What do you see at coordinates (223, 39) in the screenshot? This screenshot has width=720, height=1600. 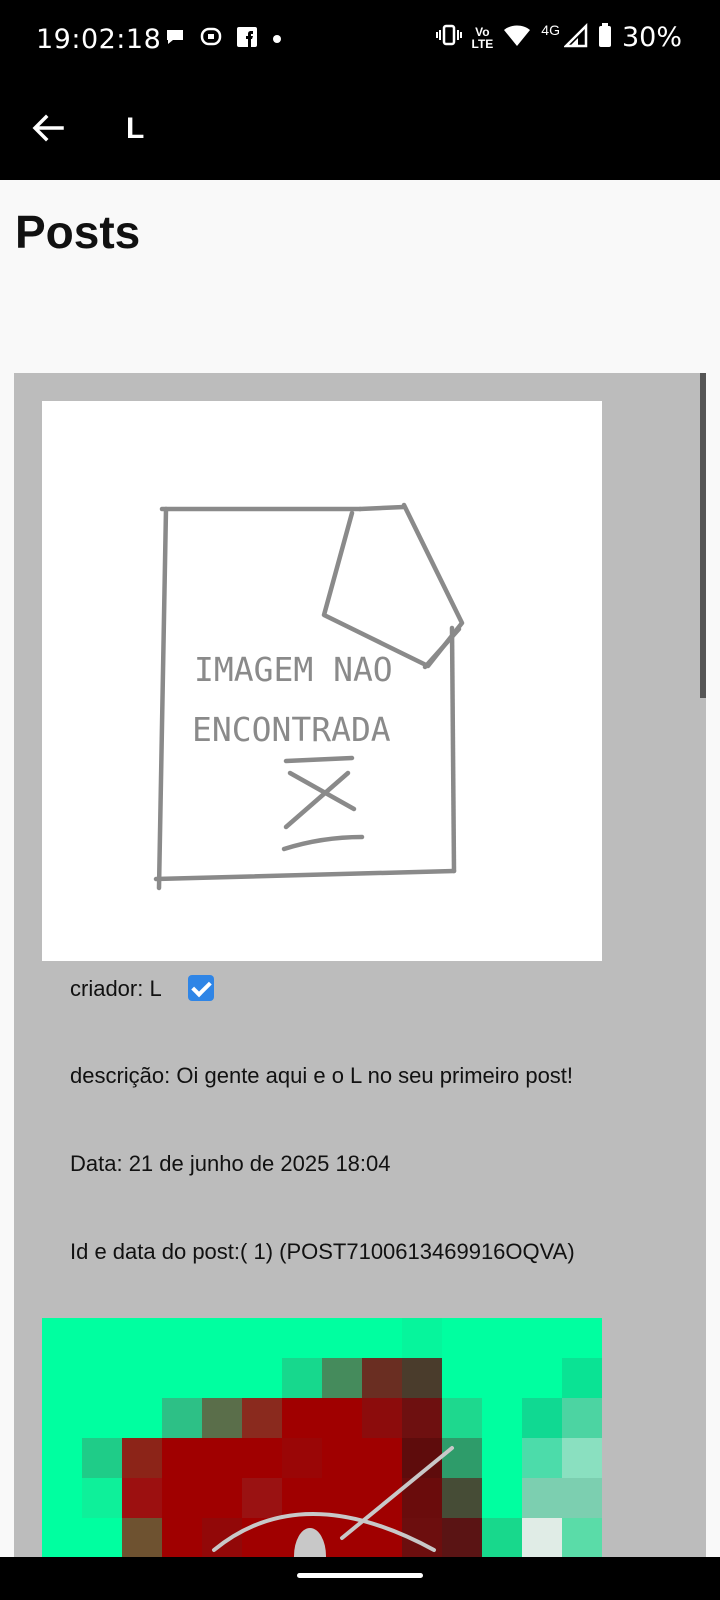 I see `notification-icons` at bounding box center [223, 39].